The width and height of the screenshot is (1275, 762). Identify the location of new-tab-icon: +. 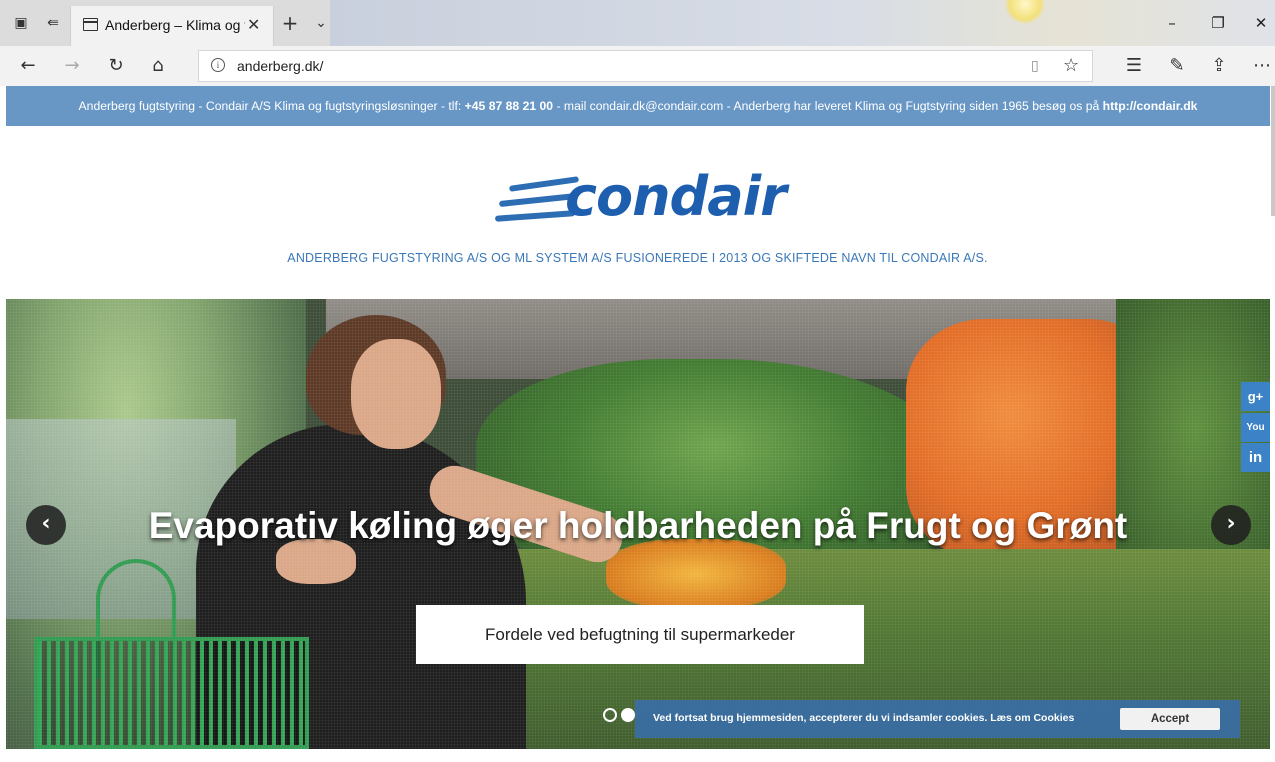
(290, 23).